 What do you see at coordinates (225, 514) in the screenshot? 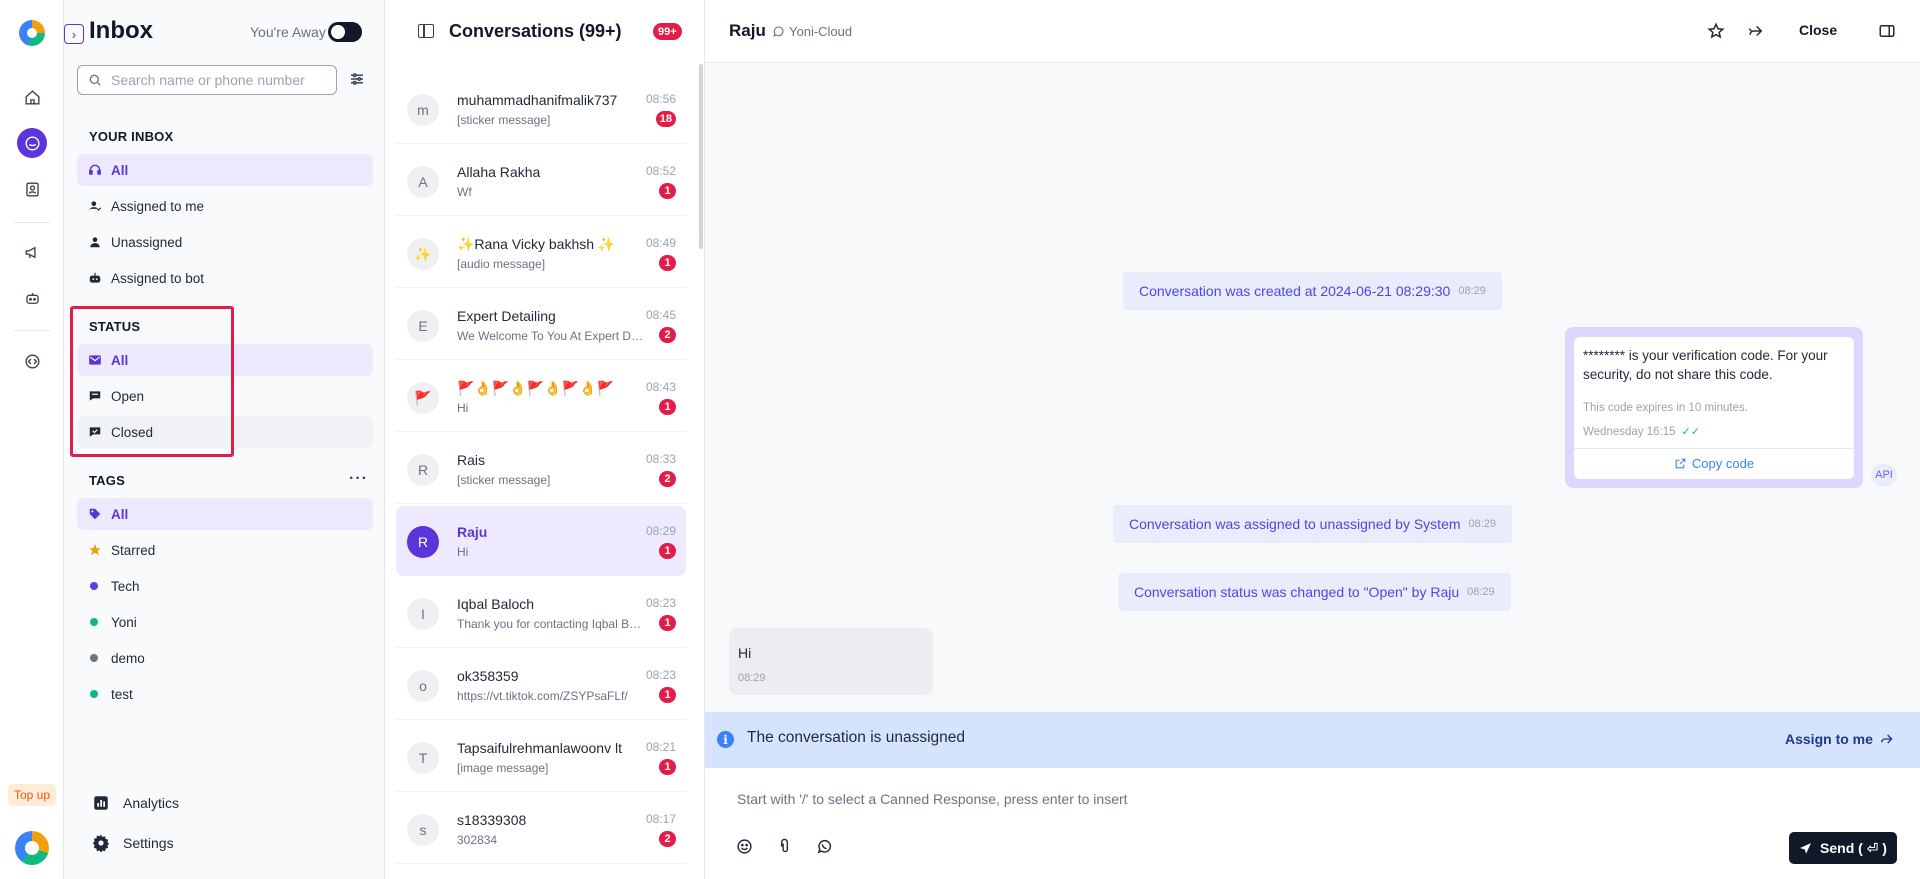
I see `tag-item-all: All` at bounding box center [225, 514].